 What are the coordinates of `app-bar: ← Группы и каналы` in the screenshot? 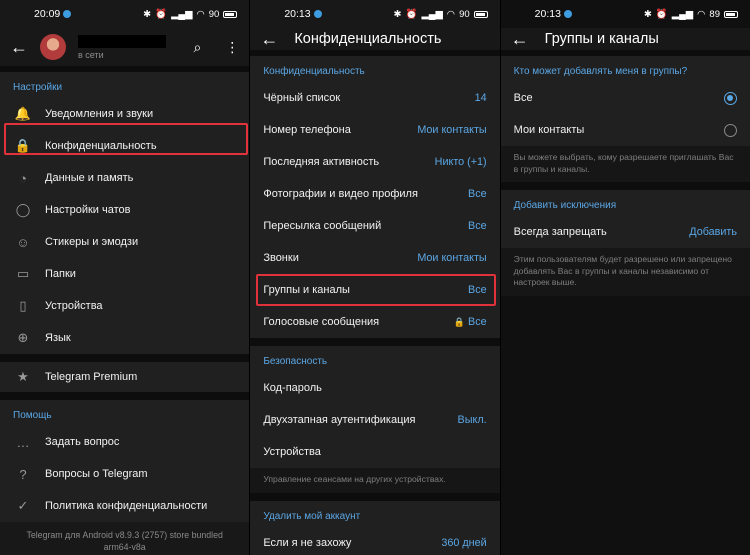 It's located at (625, 39).